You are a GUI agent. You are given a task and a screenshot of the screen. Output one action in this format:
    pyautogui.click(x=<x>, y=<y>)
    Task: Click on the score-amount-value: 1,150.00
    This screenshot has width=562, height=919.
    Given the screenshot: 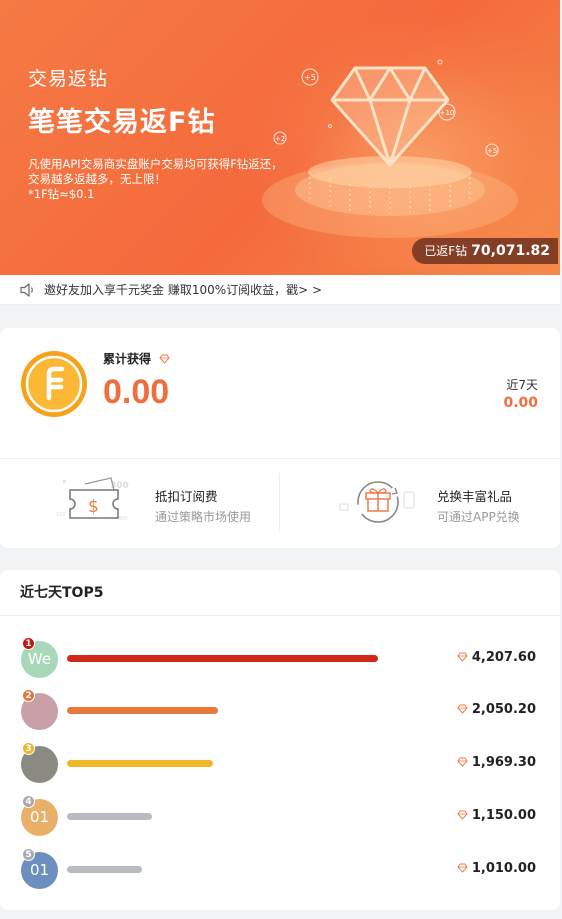 What is the action you would take?
    pyautogui.click(x=503, y=815)
    